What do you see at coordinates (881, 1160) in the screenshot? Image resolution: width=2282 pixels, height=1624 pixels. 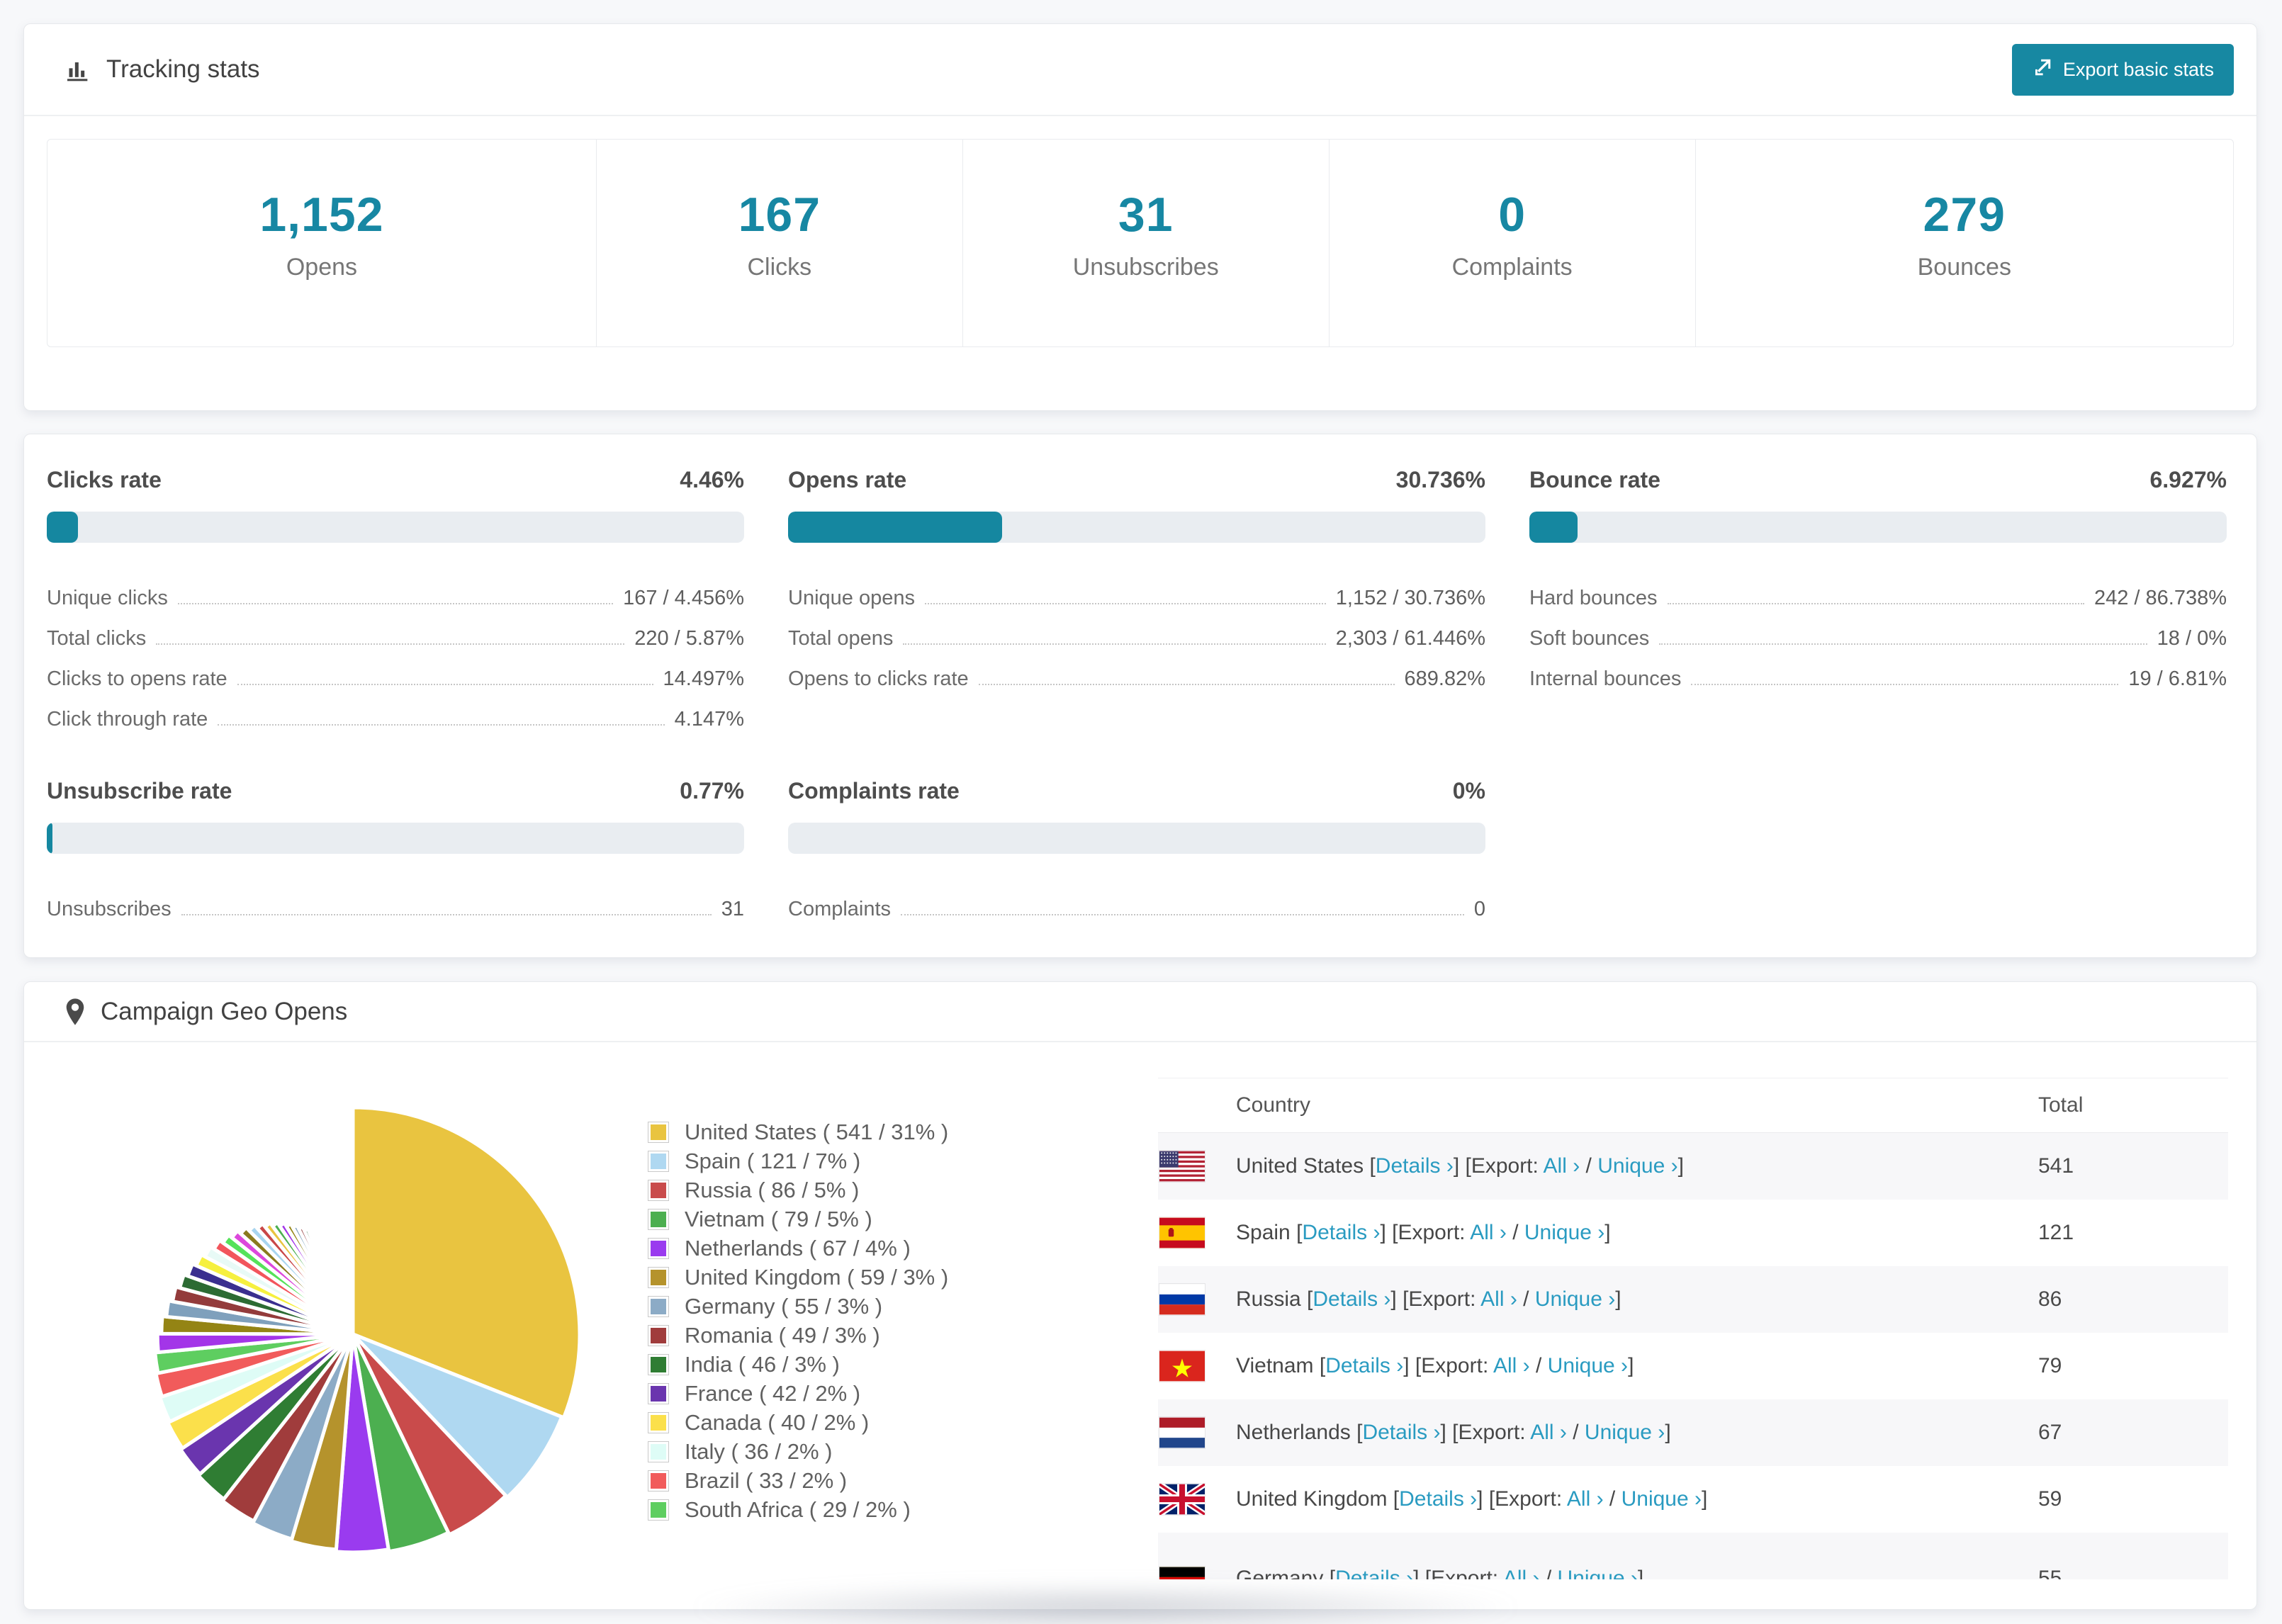 I see `legend-item-spain: Spain ( 121 / 7% )` at bounding box center [881, 1160].